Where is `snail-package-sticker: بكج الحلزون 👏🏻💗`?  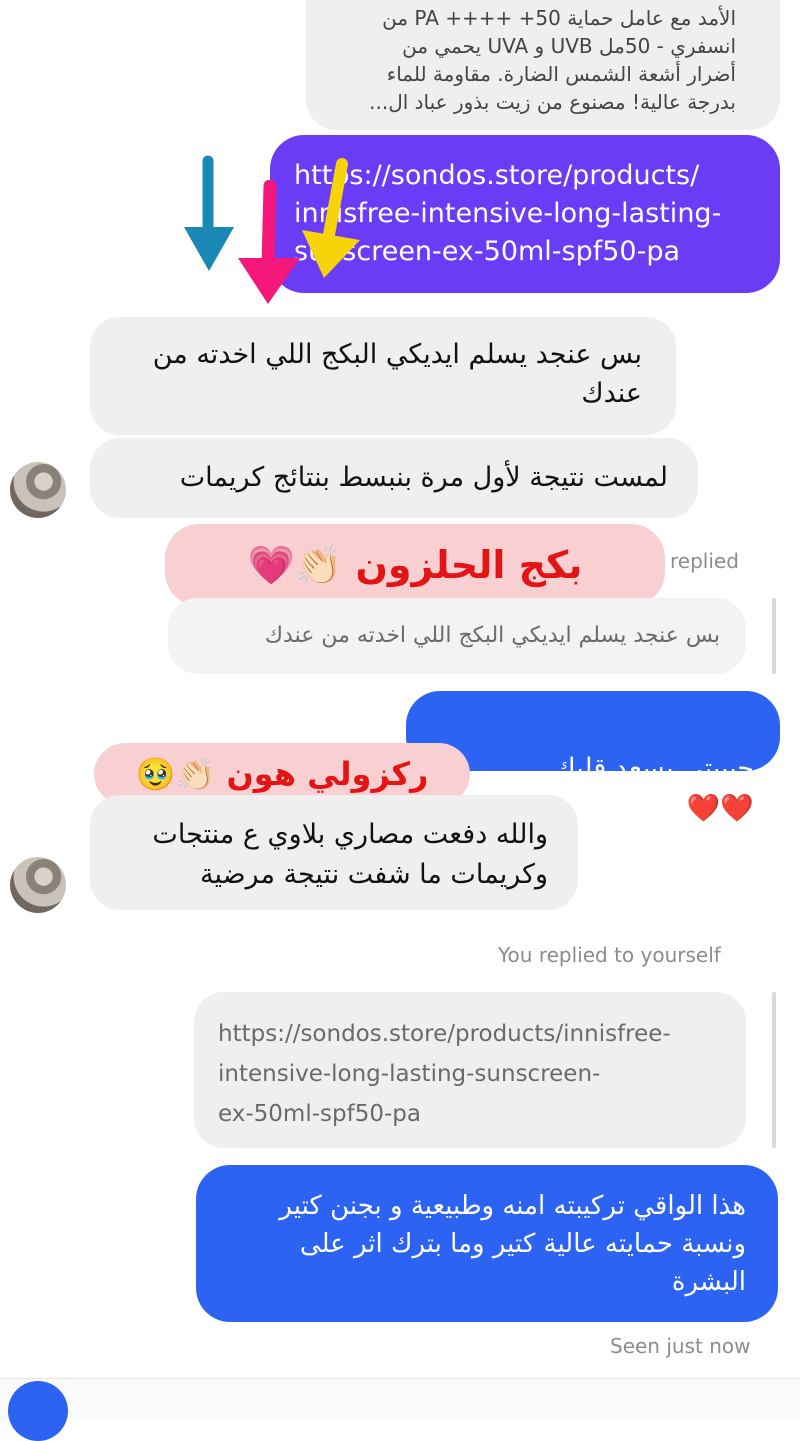
snail-package-sticker: بكج الحلزون 👏🏻💗 is located at coordinates (415, 565).